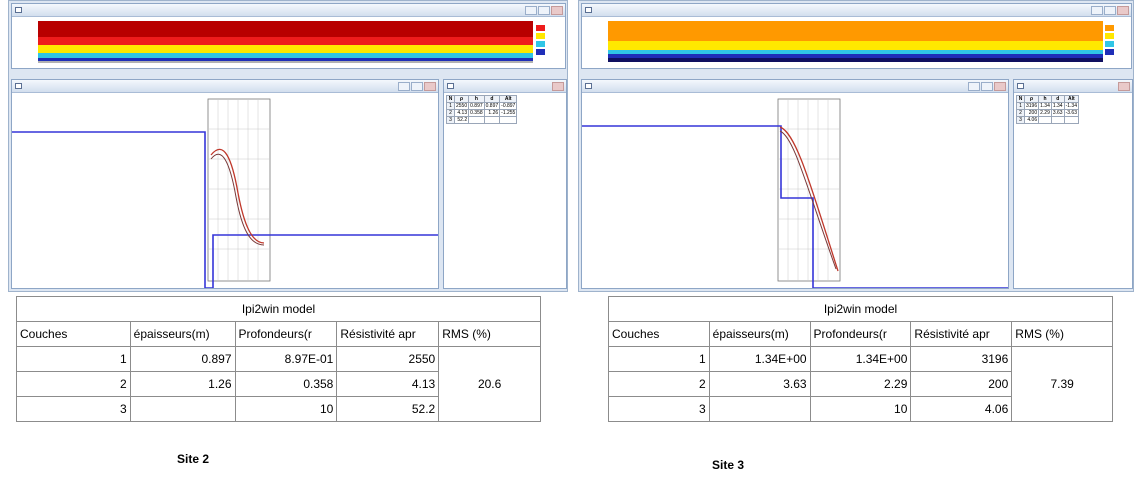  What do you see at coordinates (795, 86) in the screenshot?
I see `site3-sounding-titlebar` at bounding box center [795, 86].